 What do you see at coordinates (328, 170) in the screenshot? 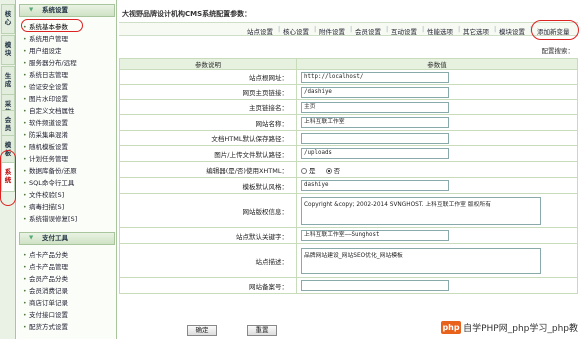
I see `xhtml-no-radio` at bounding box center [328, 170].